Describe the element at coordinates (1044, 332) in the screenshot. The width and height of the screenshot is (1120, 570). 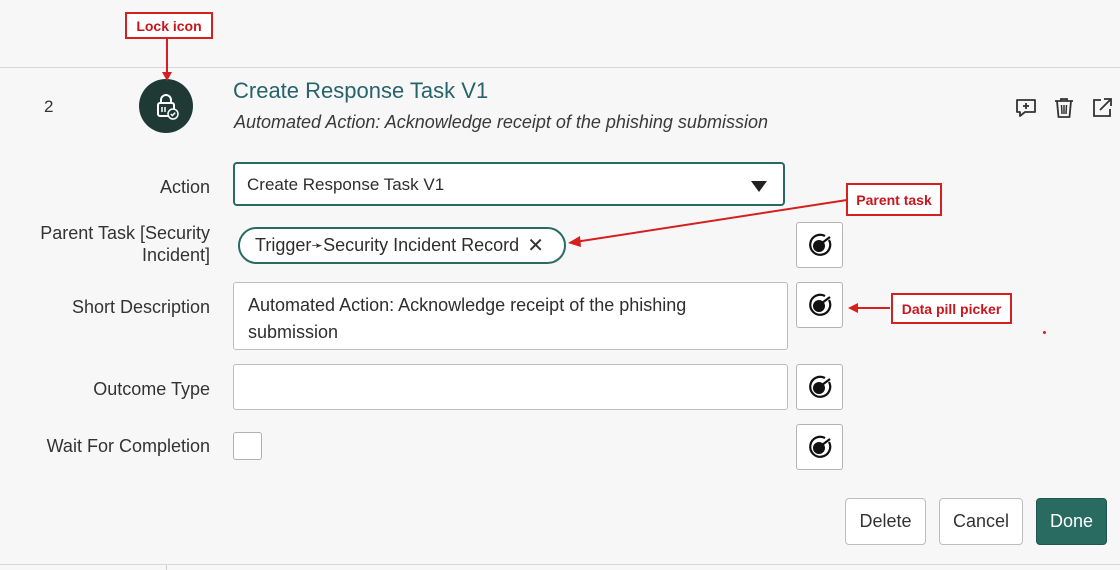
I see `red-dot` at that location.